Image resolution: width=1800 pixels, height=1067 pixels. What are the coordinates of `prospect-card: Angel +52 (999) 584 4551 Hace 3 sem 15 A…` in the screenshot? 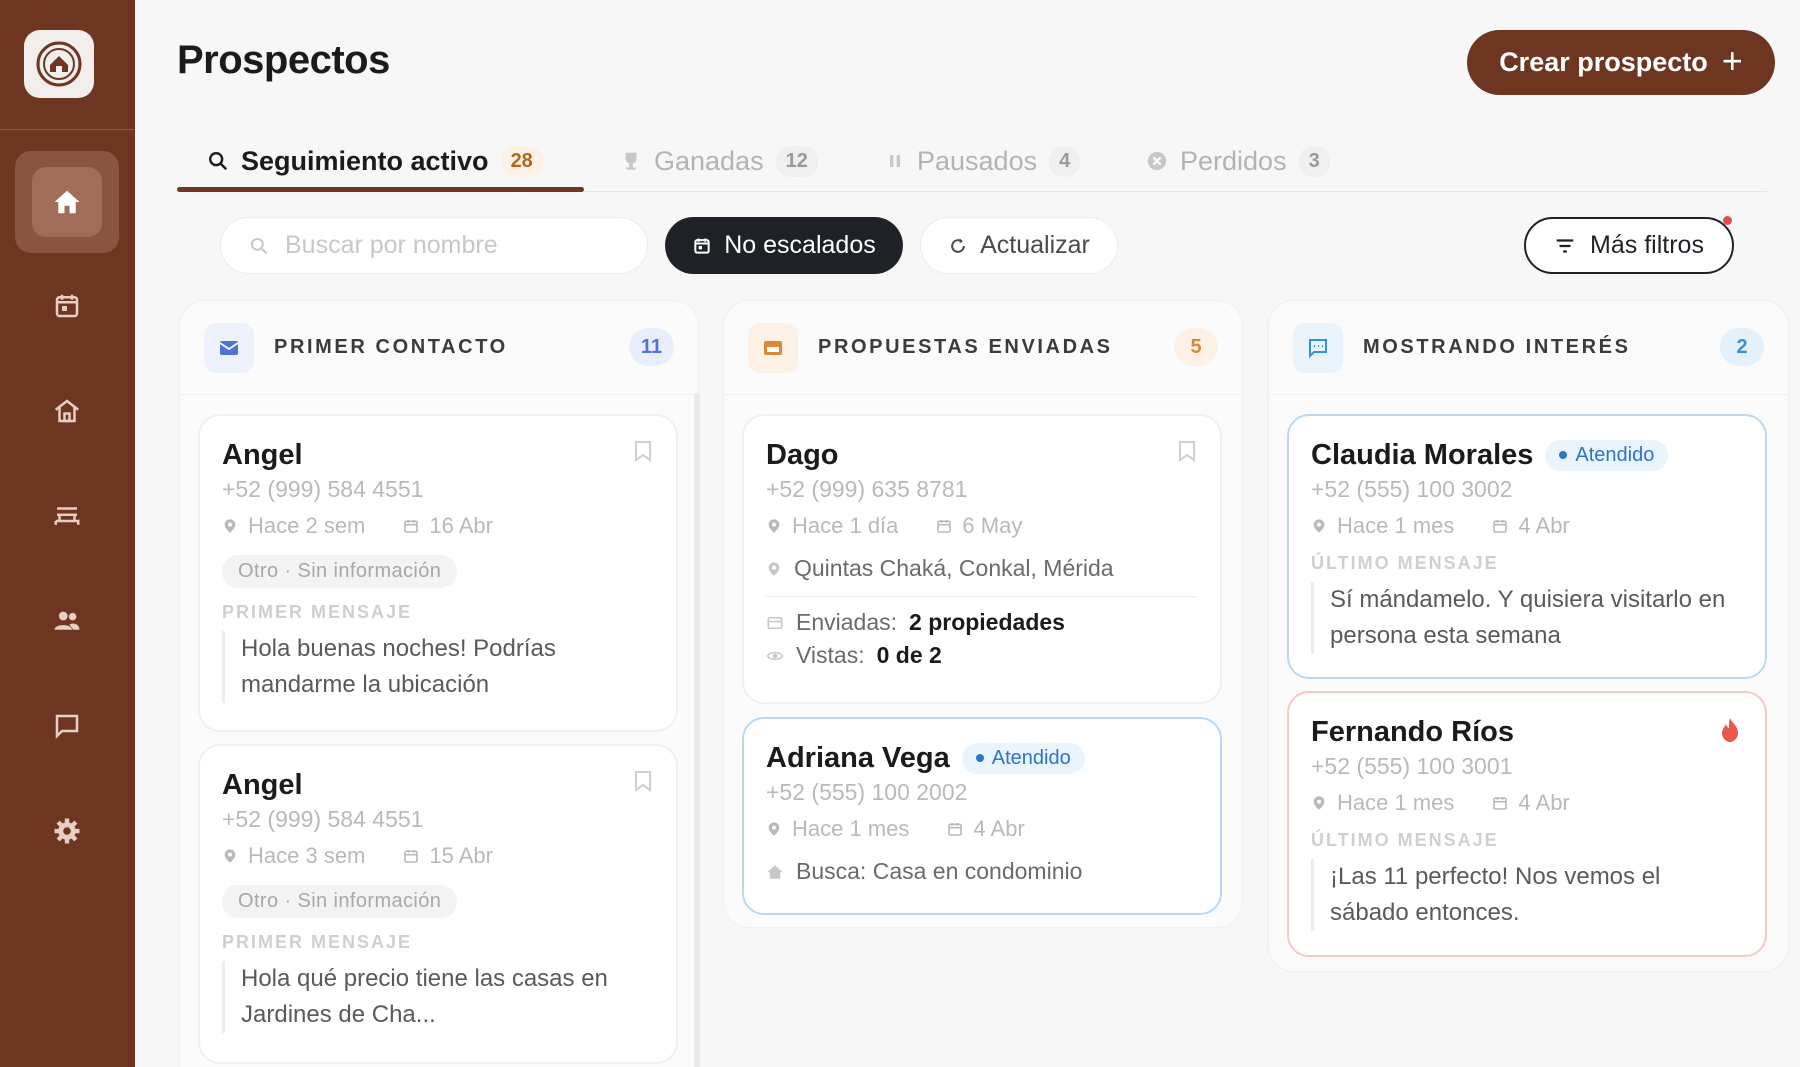 It's located at (438, 904).